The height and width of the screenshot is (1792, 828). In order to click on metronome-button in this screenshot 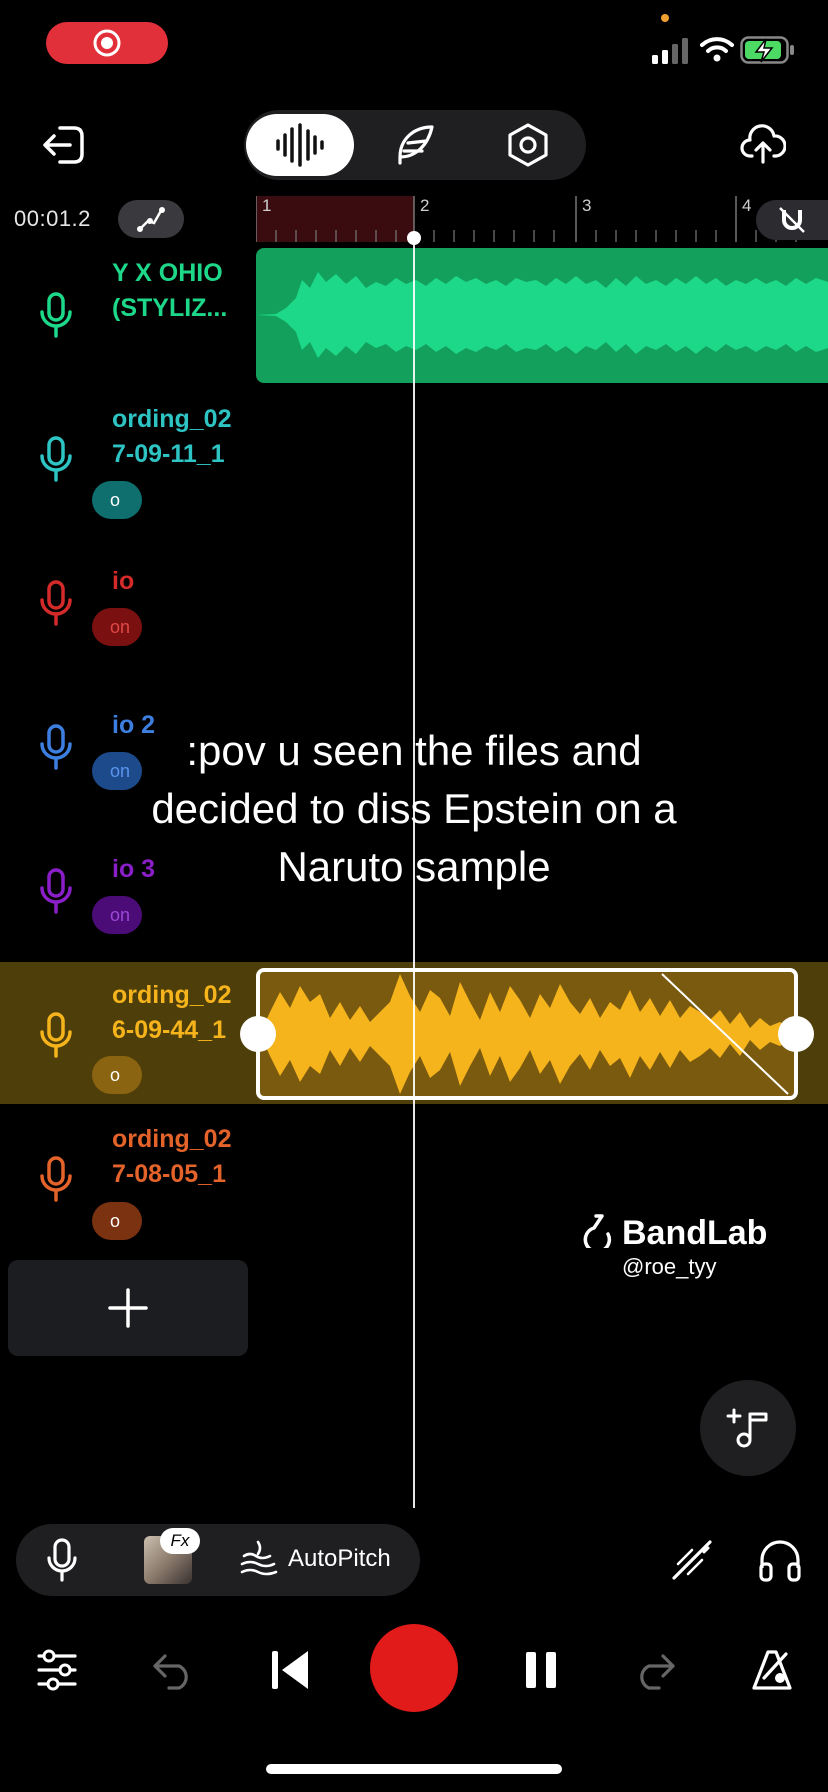, I will do `click(772, 1670)`.